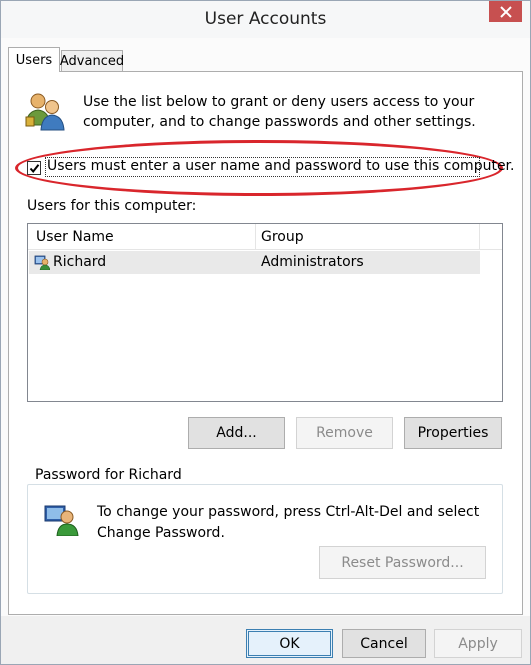  What do you see at coordinates (384, 643) in the screenshot?
I see `cancel-button: Cancel` at bounding box center [384, 643].